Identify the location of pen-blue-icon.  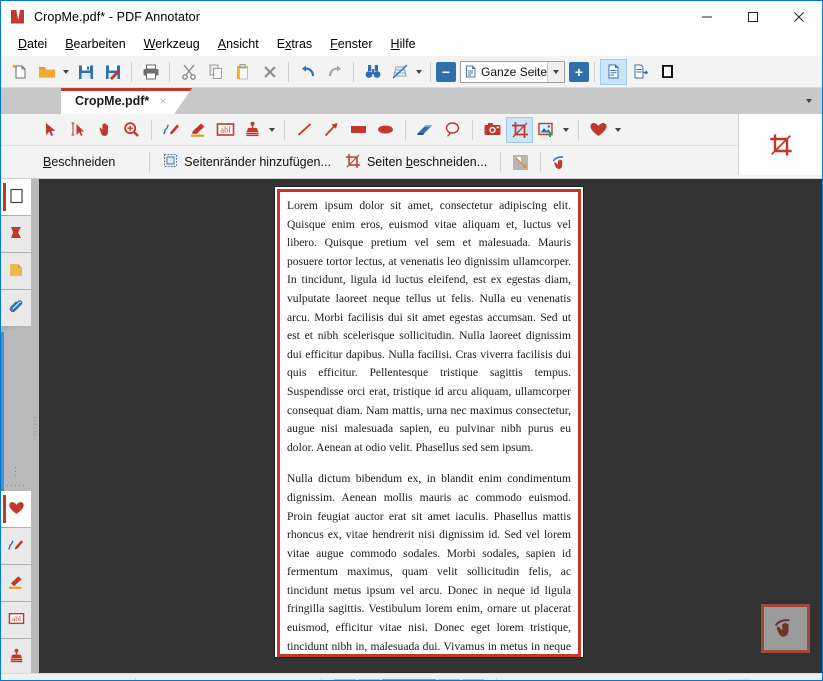
(16, 546).